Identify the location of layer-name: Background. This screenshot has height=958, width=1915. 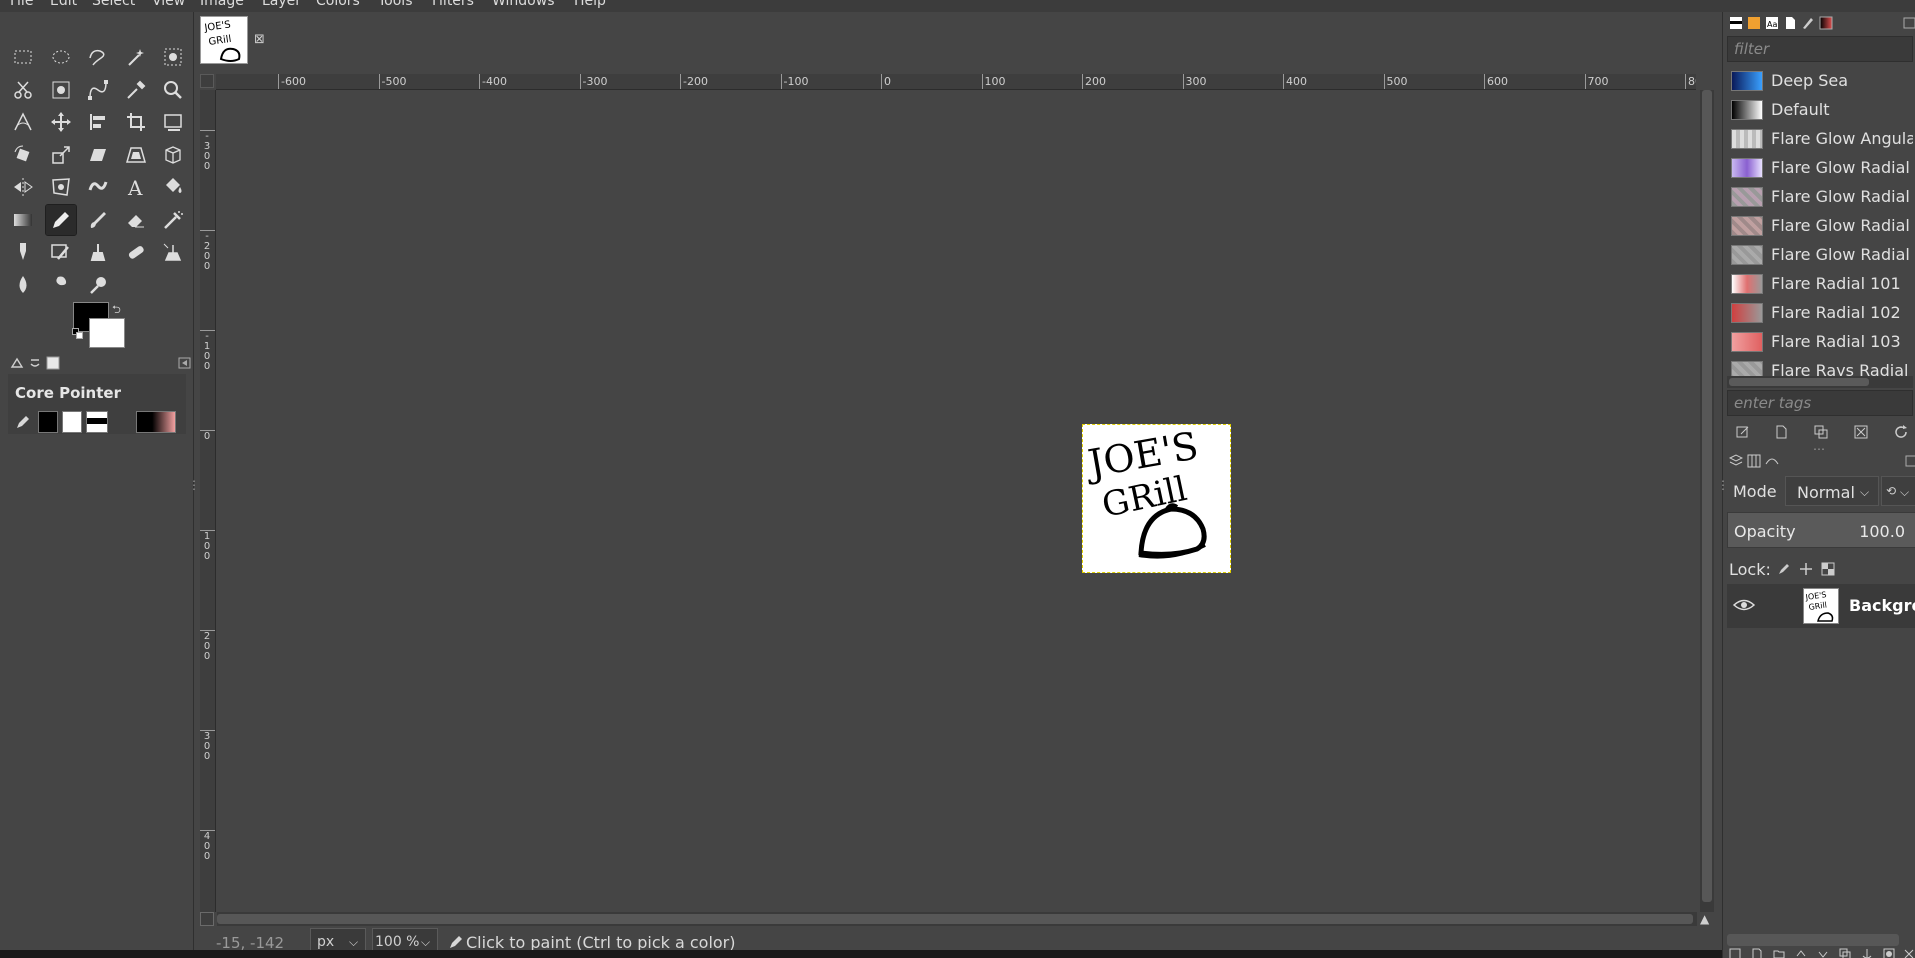
(1882, 605).